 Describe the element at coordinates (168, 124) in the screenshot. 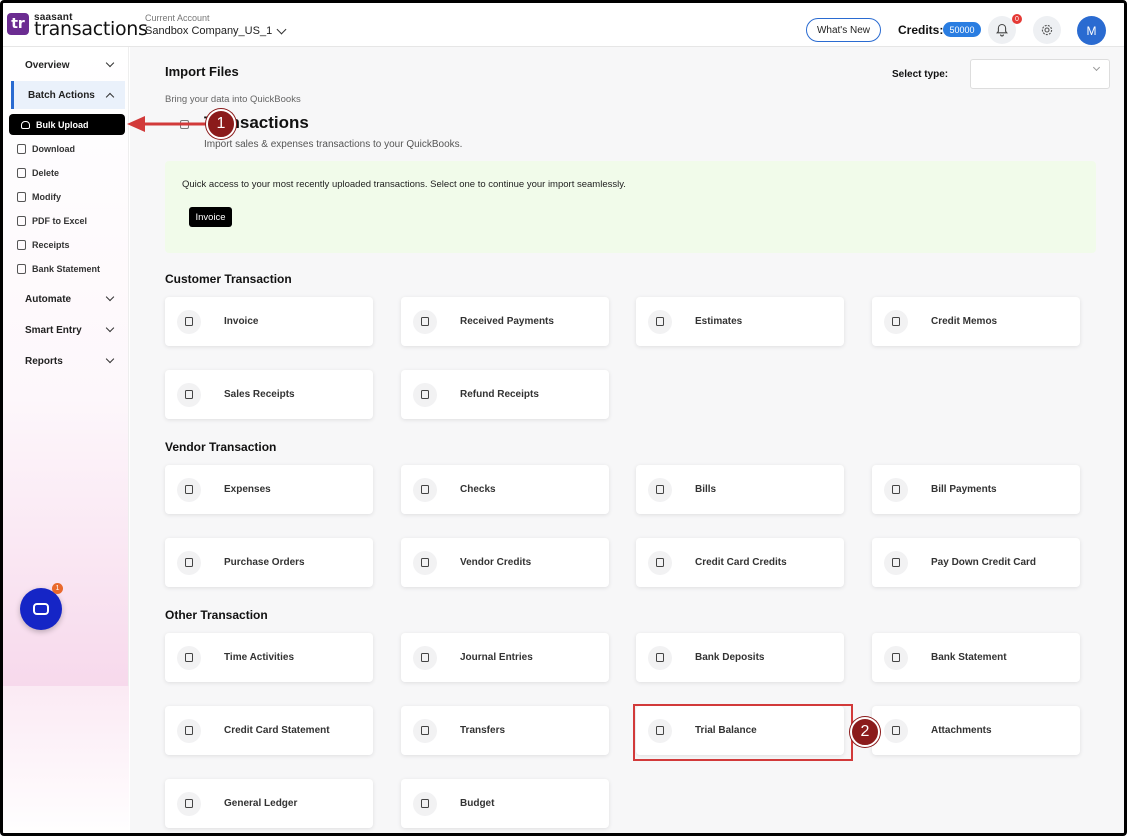

I see `annotation-overlay` at that location.